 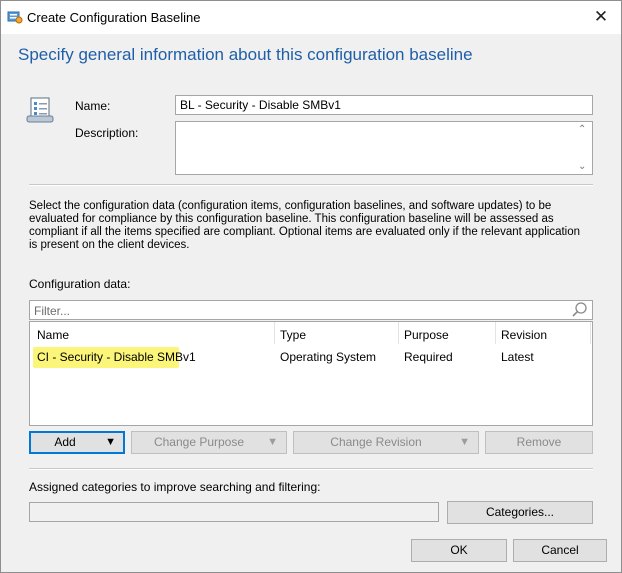 I want to click on column-header-revision: Revision, so click(x=524, y=335).